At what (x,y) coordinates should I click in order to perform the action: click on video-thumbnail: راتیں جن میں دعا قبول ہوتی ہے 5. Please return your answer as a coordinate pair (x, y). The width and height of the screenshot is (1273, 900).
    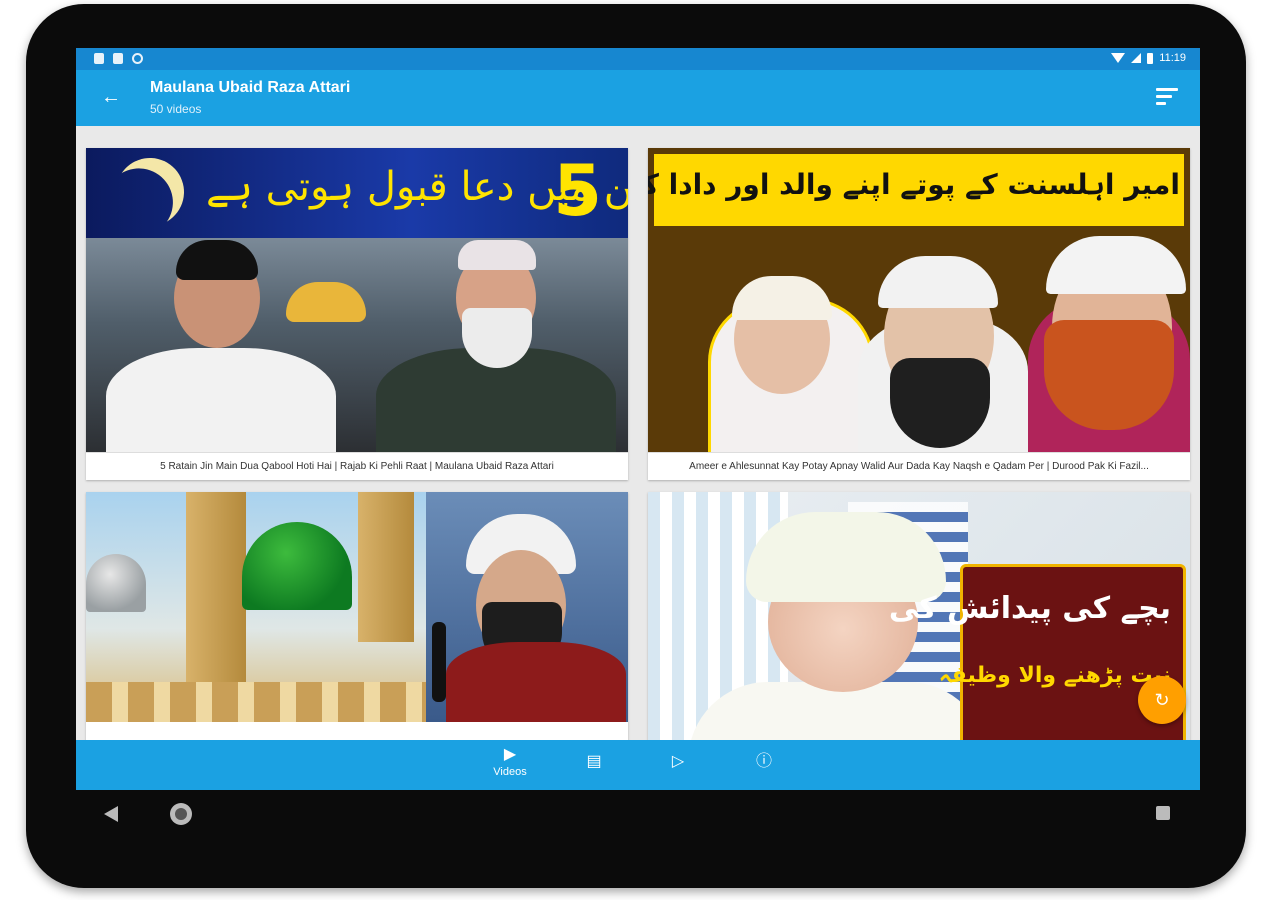
    Looking at the image, I should click on (357, 300).